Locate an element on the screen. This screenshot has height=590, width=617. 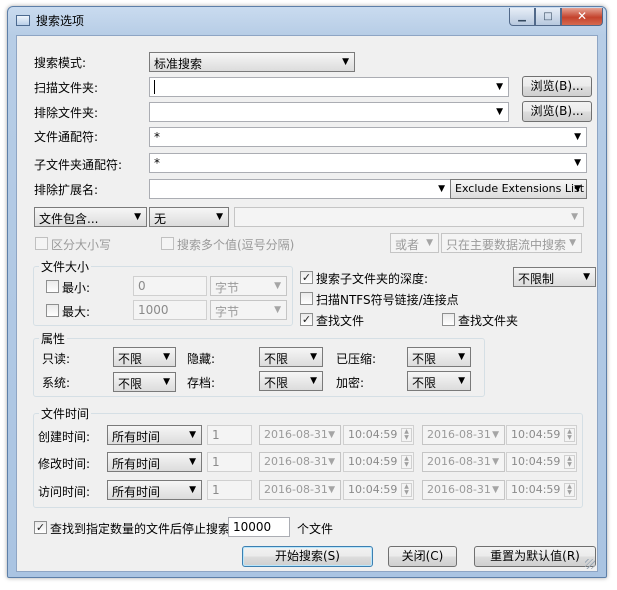
search-mode-value: 标准搜索 is located at coordinates (178, 64).